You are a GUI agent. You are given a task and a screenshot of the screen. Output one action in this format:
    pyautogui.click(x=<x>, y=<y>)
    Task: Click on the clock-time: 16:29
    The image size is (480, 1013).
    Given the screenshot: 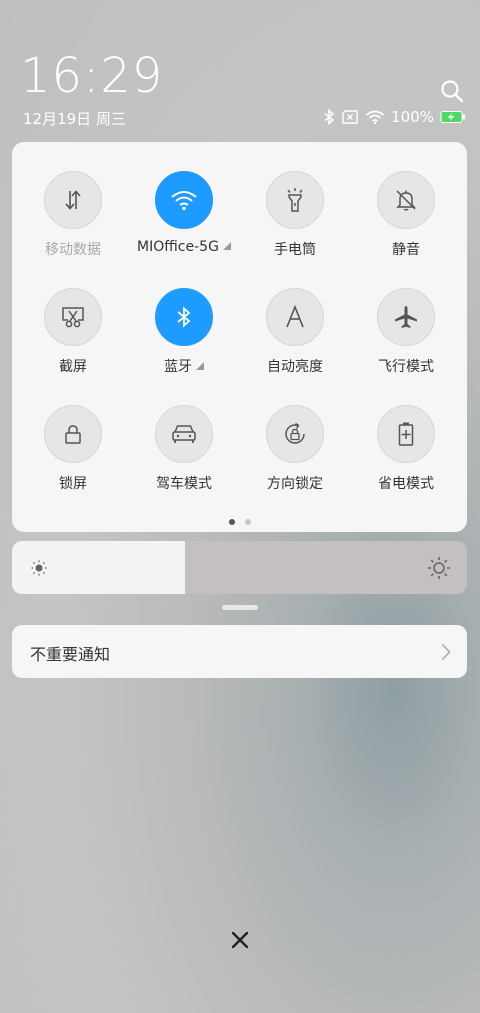 What is the action you would take?
    pyautogui.click(x=92, y=76)
    